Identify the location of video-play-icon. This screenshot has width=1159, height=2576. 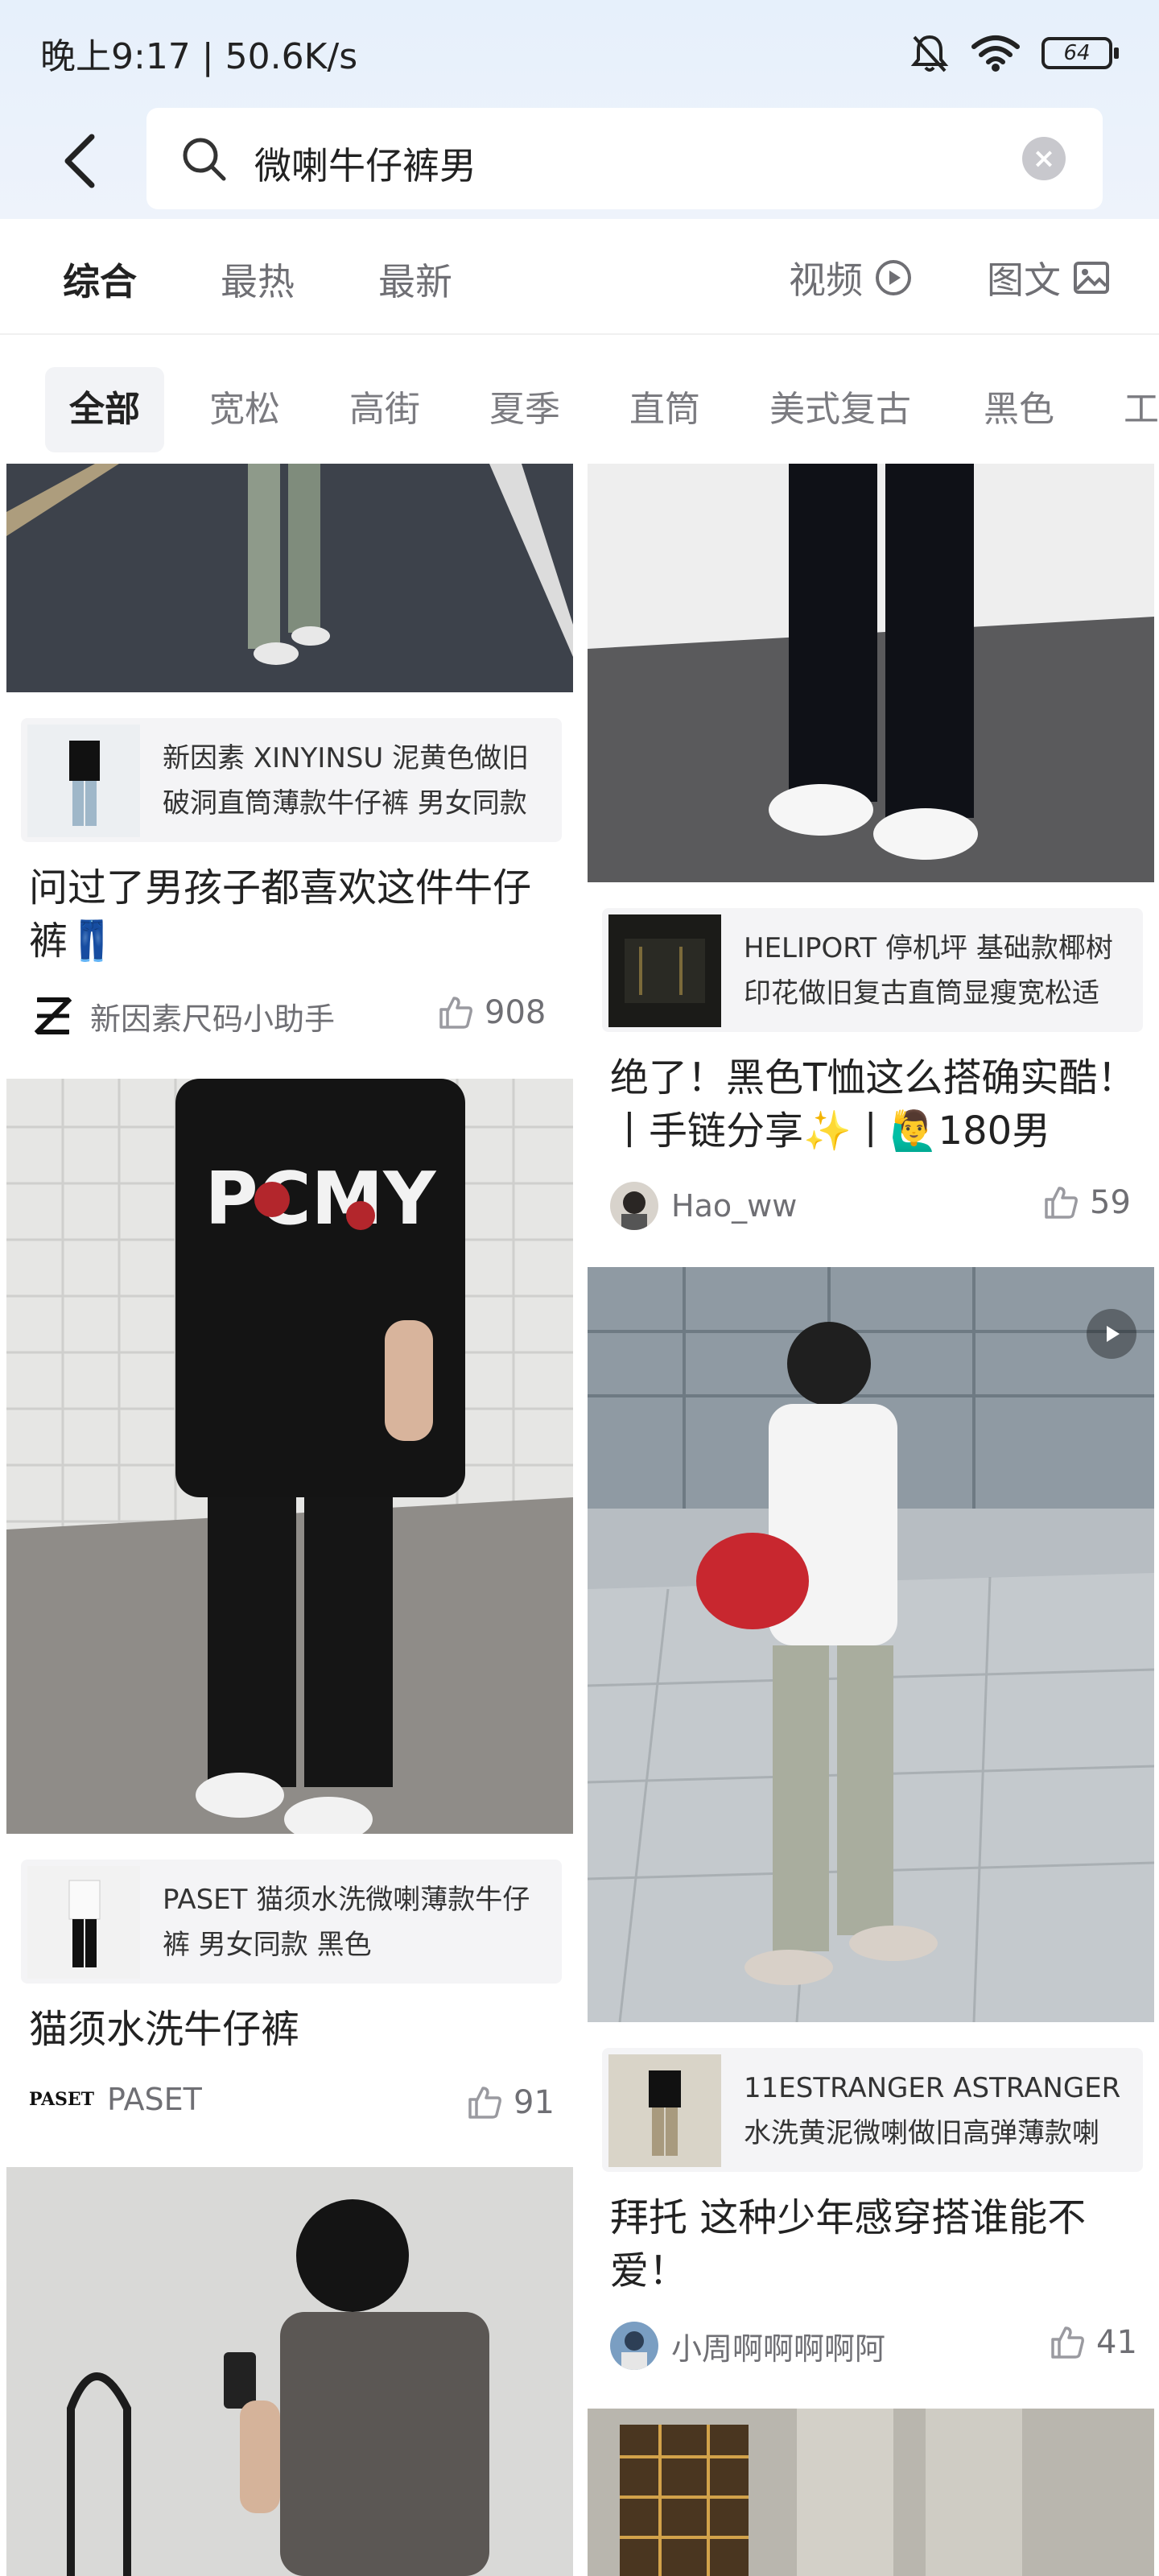
(1111, 1334).